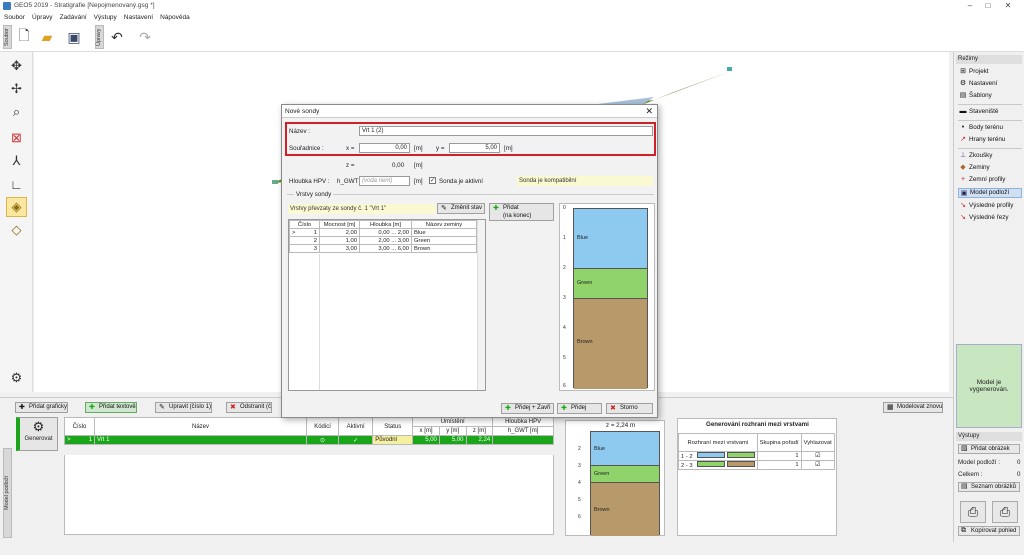 Image resolution: width=1024 pixels, height=555 pixels. What do you see at coordinates (105, 17) in the screenshot?
I see `menu-outputs: Výstupy` at bounding box center [105, 17].